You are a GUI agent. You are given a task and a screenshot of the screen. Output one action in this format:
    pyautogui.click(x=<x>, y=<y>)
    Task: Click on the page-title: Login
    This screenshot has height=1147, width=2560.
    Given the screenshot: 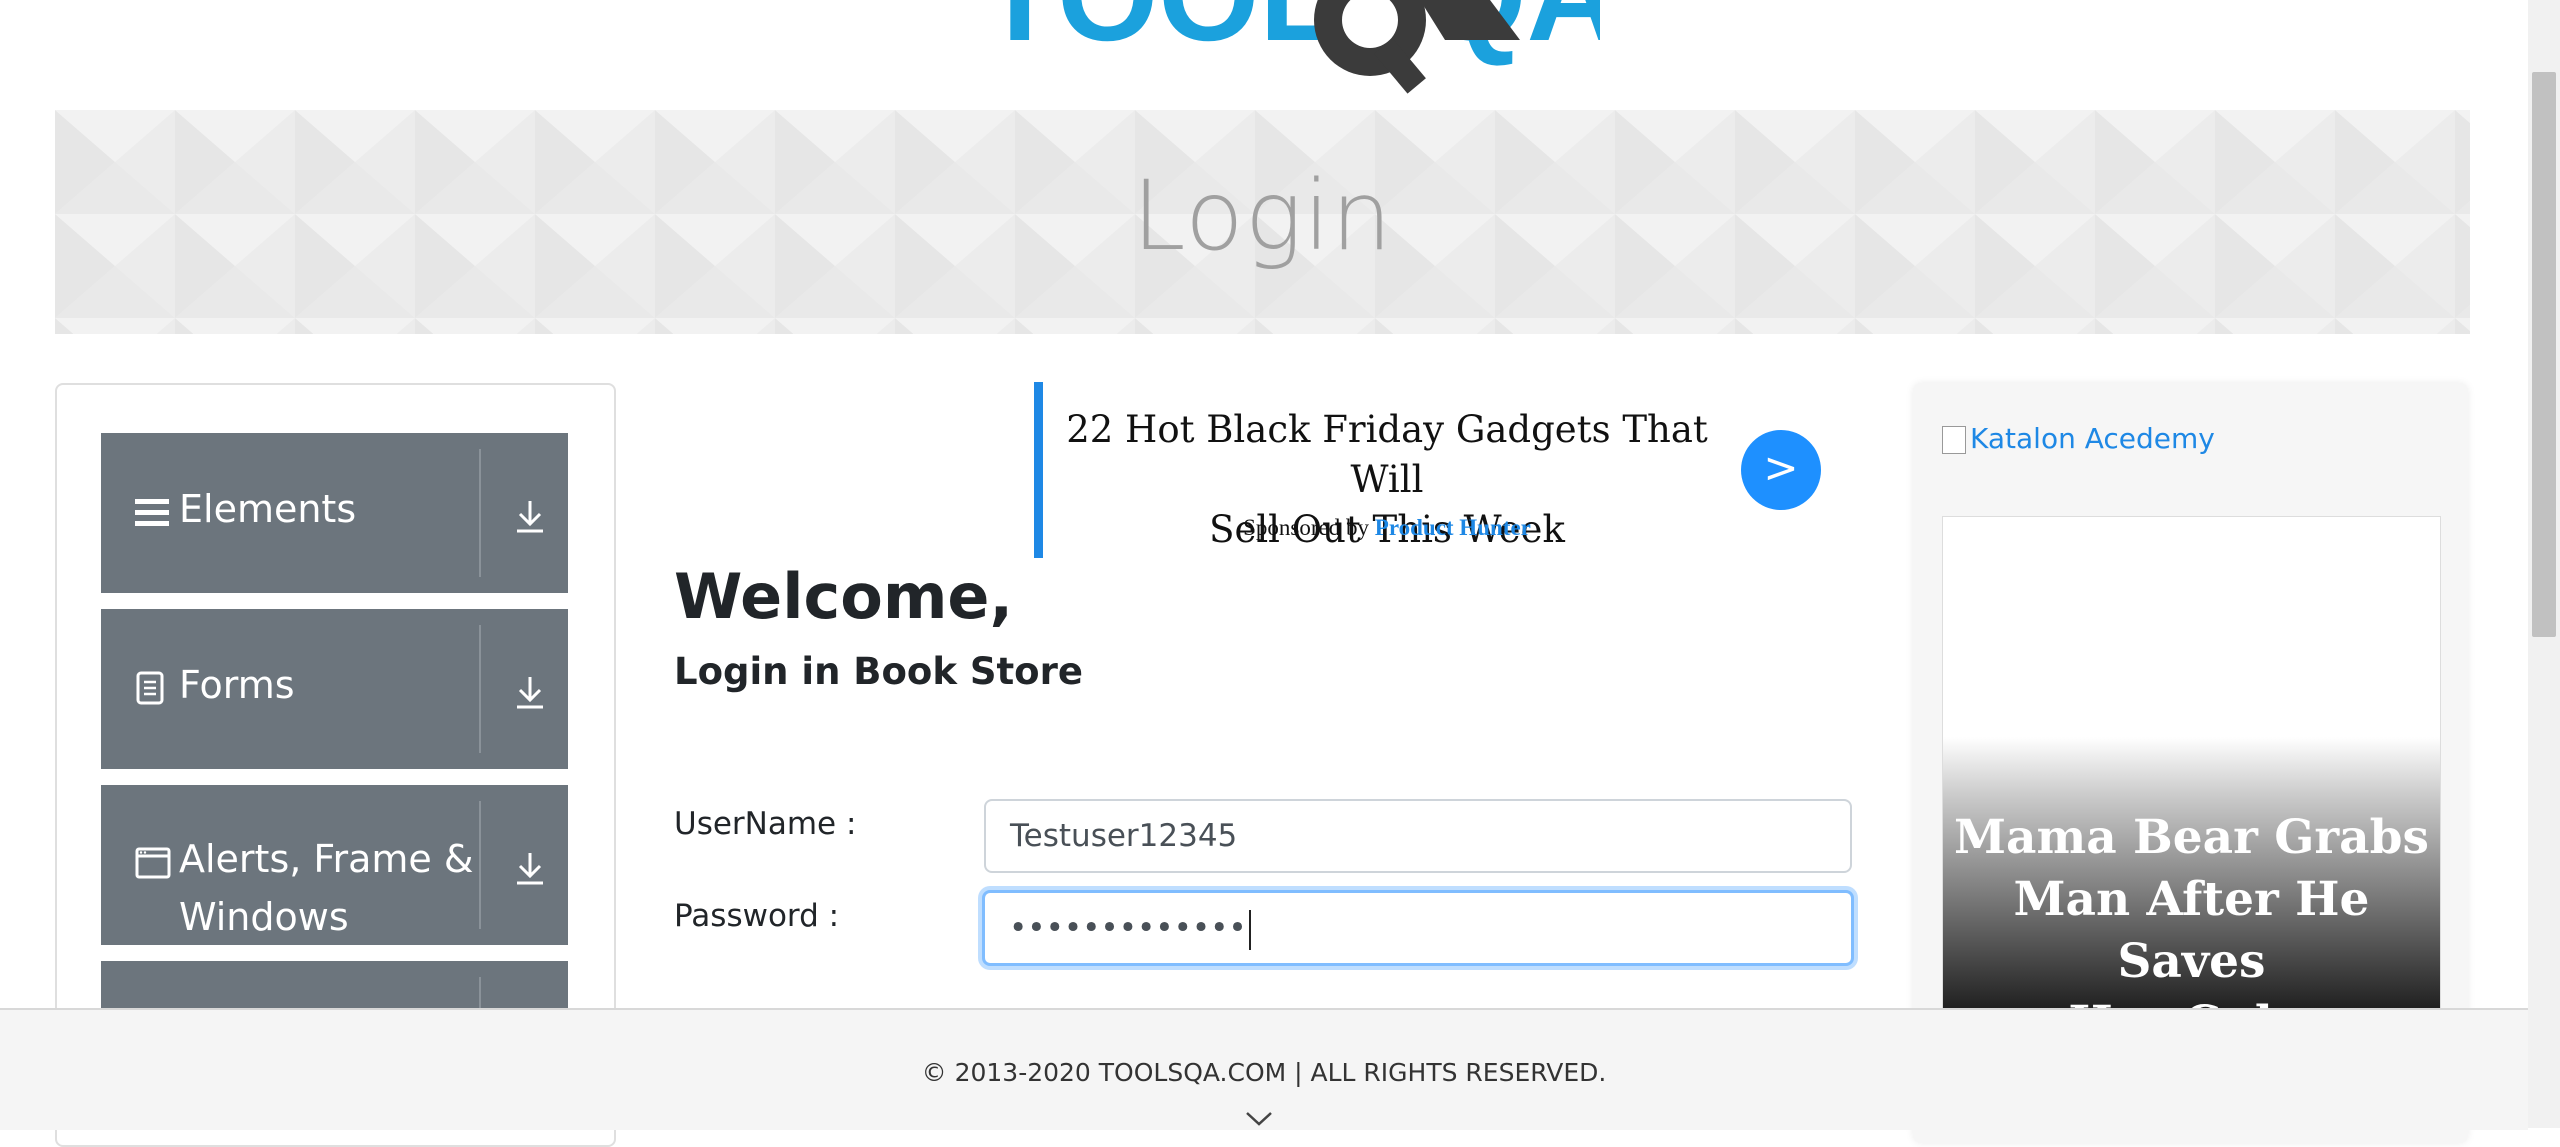 What is the action you would take?
    pyautogui.click(x=1262, y=216)
    